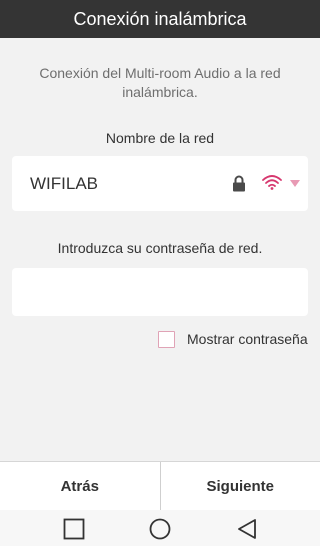 The width and height of the screenshot is (320, 546). I want to click on system-navigation-bar, so click(160, 528).